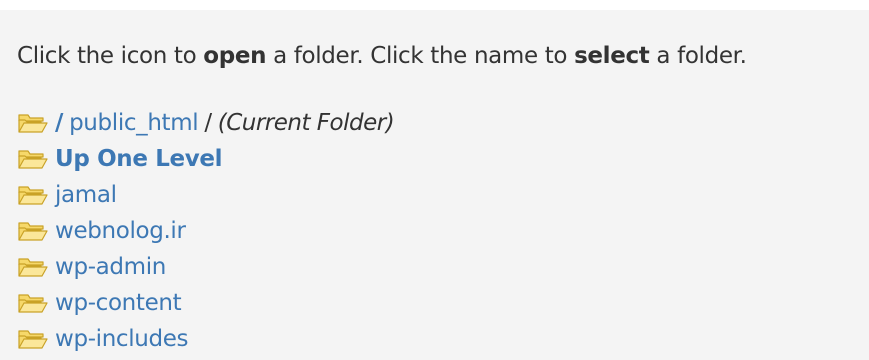  Describe the element at coordinates (110, 56) in the screenshot. I see `instructions-part-1: Click the icon to` at that location.